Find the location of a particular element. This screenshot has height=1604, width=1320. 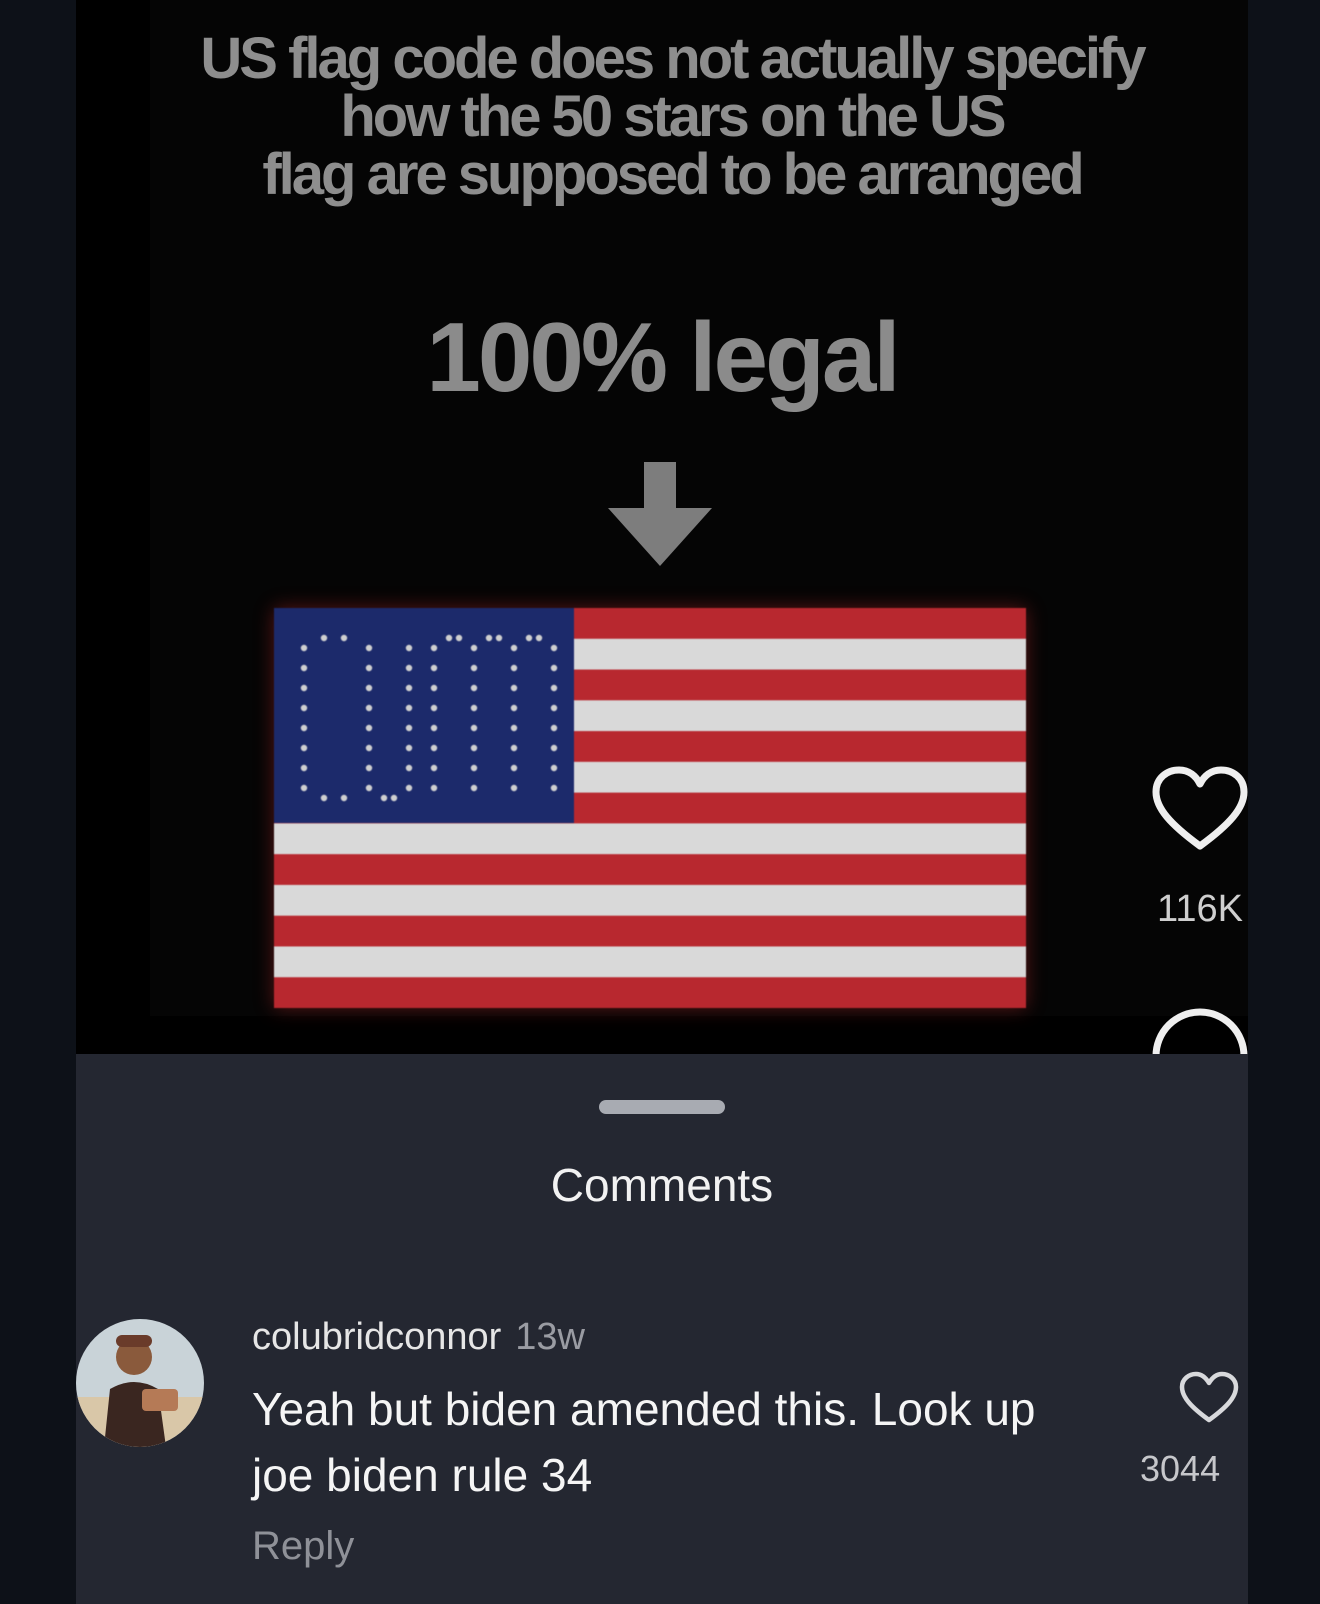

like-count: 116K is located at coordinates (1200, 909).